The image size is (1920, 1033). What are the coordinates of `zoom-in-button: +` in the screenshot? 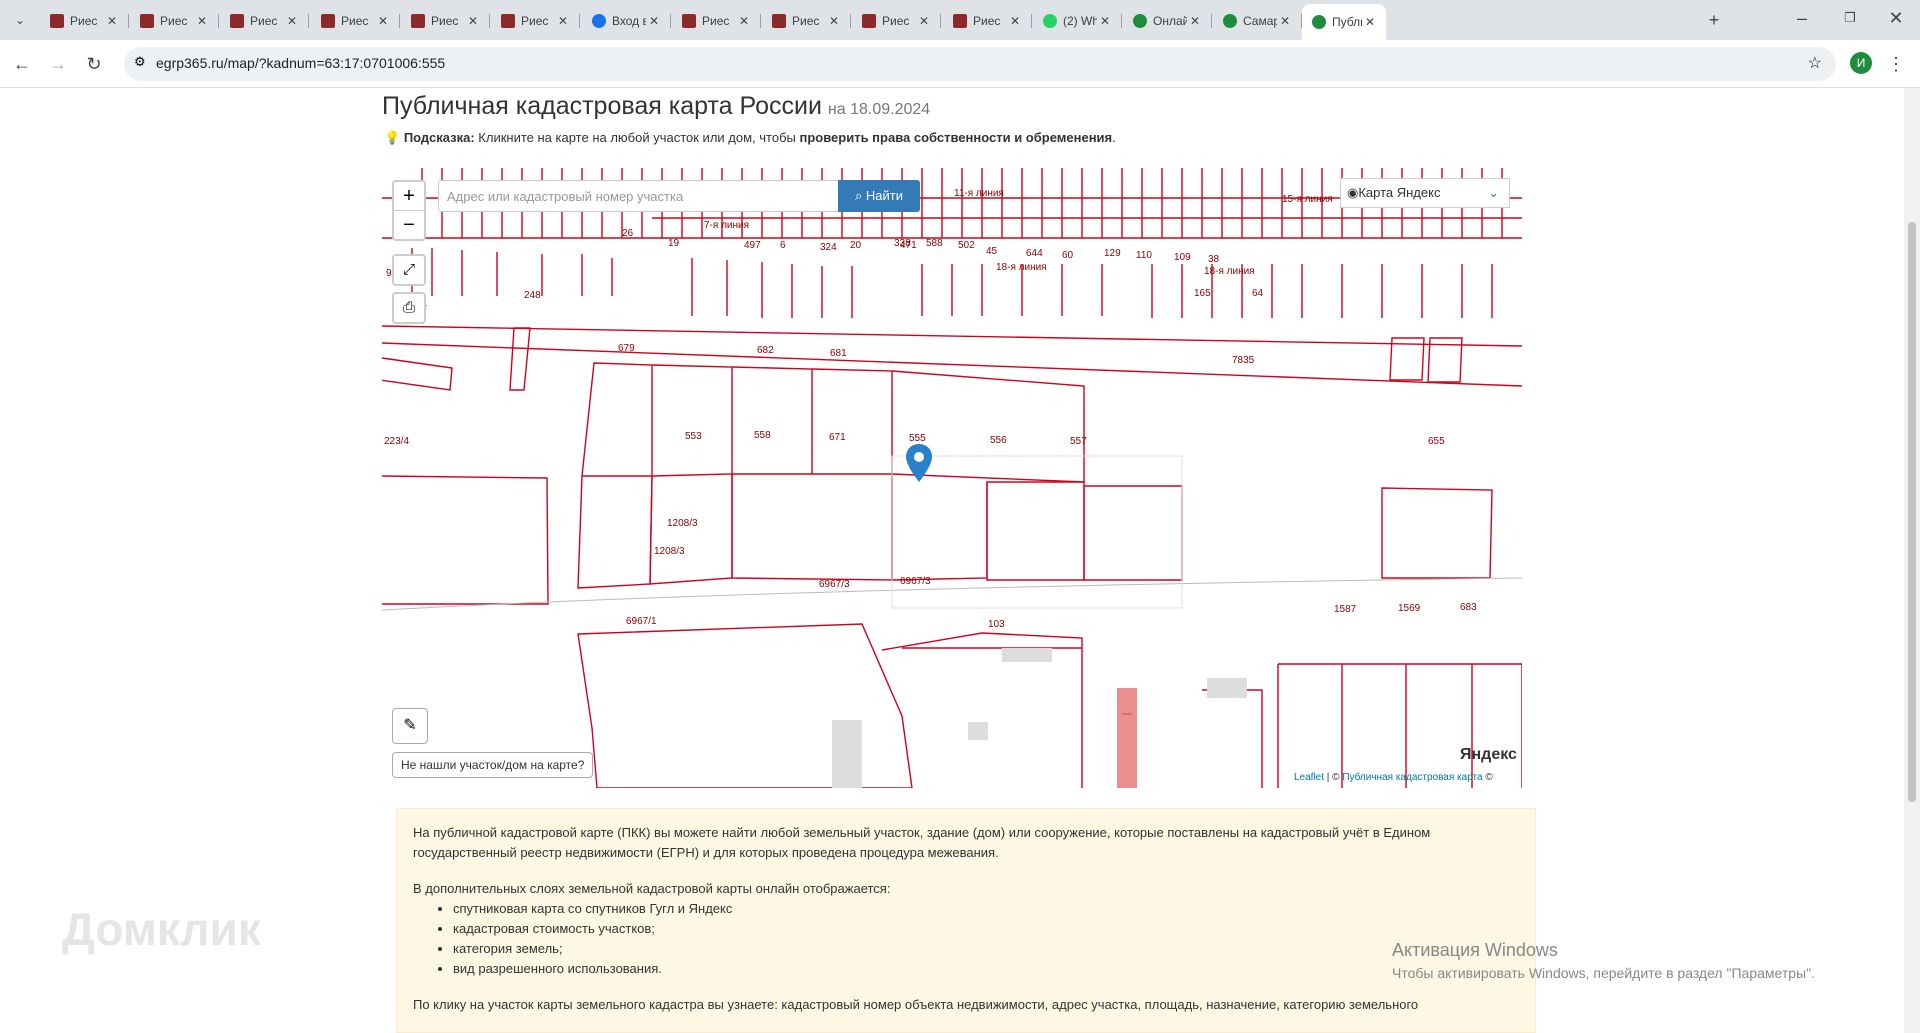 It's located at (409, 196).